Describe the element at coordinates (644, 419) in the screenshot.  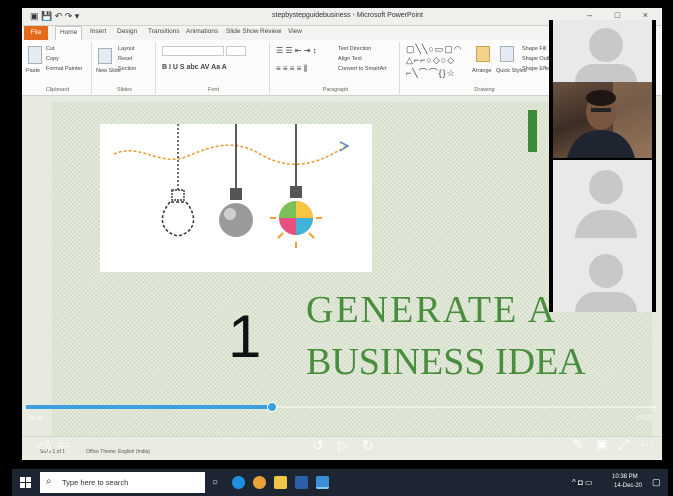
I see `total-time: 10:57` at that location.